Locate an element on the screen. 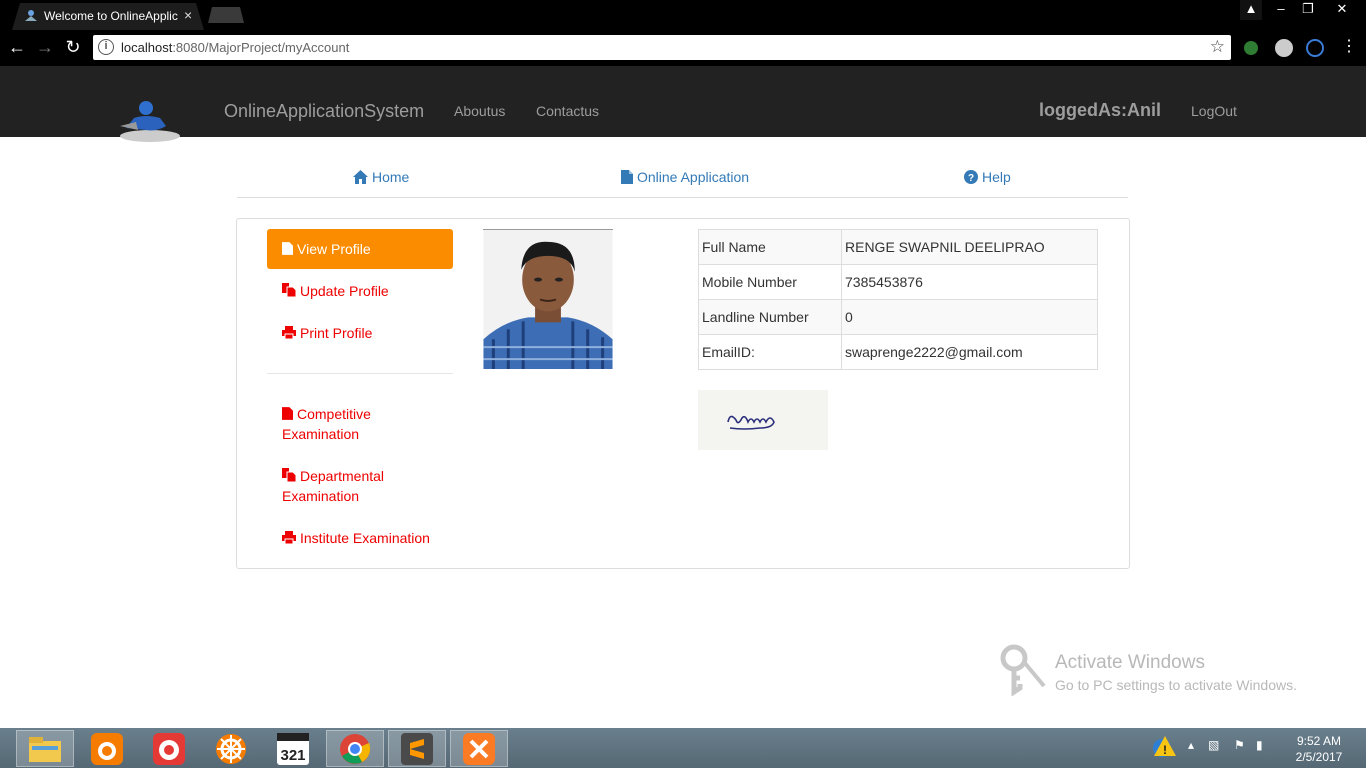 The image size is (1366, 768). sidebar-item-label: Competitive is located at coordinates (334, 414).